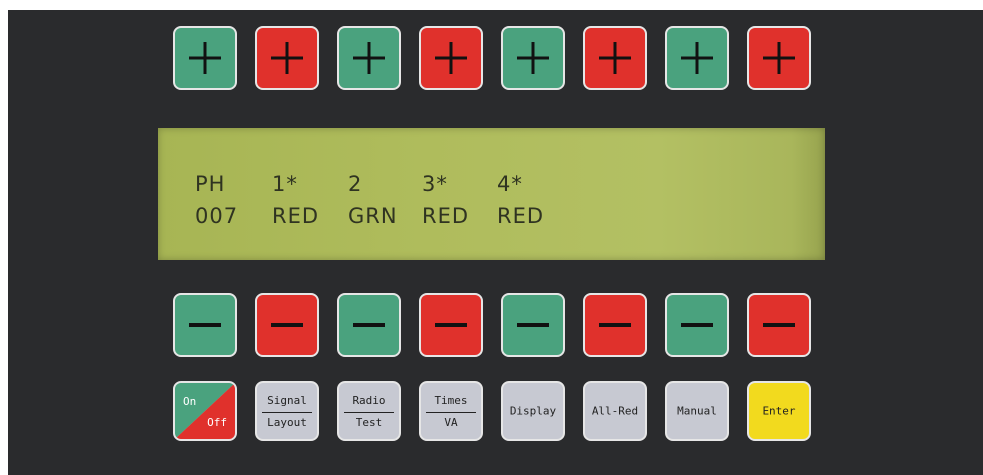 Image resolution: width=983 pixels, height=475 pixels. I want to click on lcd-state-2: GRN, so click(373, 216).